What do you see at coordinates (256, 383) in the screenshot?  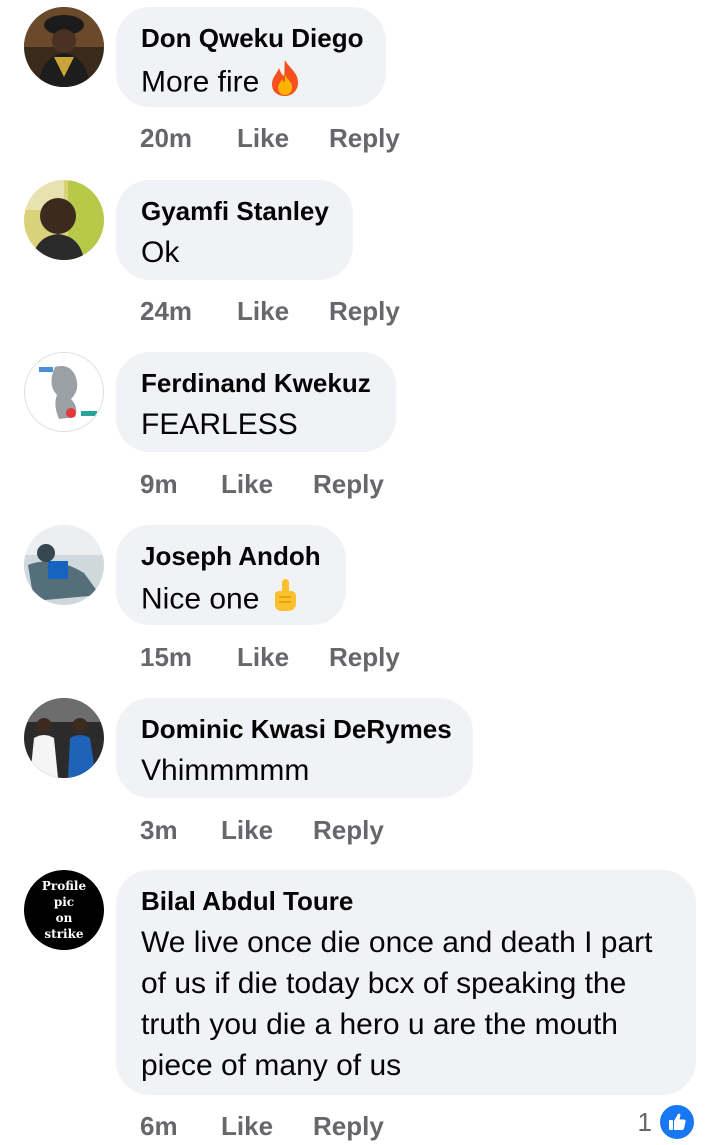 I see `comment-author: Ferdinand Kwekuz` at bounding box center [256, 383].